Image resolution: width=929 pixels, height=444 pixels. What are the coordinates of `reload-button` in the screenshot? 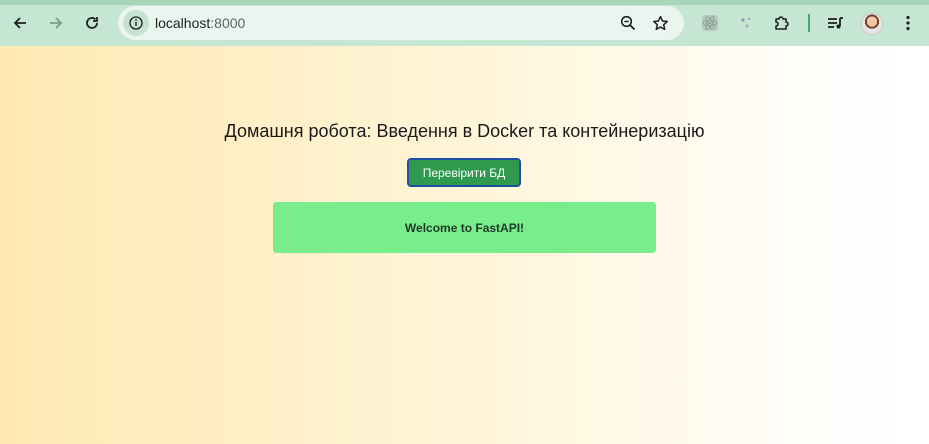 It's located at (92, 23).